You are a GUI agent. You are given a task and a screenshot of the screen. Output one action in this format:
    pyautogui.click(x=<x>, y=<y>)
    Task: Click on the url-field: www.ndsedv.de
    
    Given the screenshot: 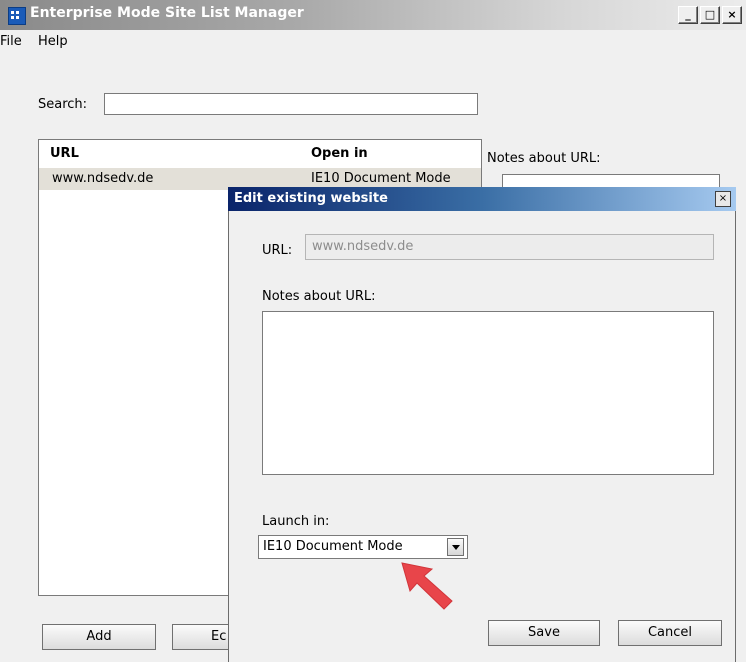 What is the action you would take?
    pyautogui.click(x=509, y=247)
    